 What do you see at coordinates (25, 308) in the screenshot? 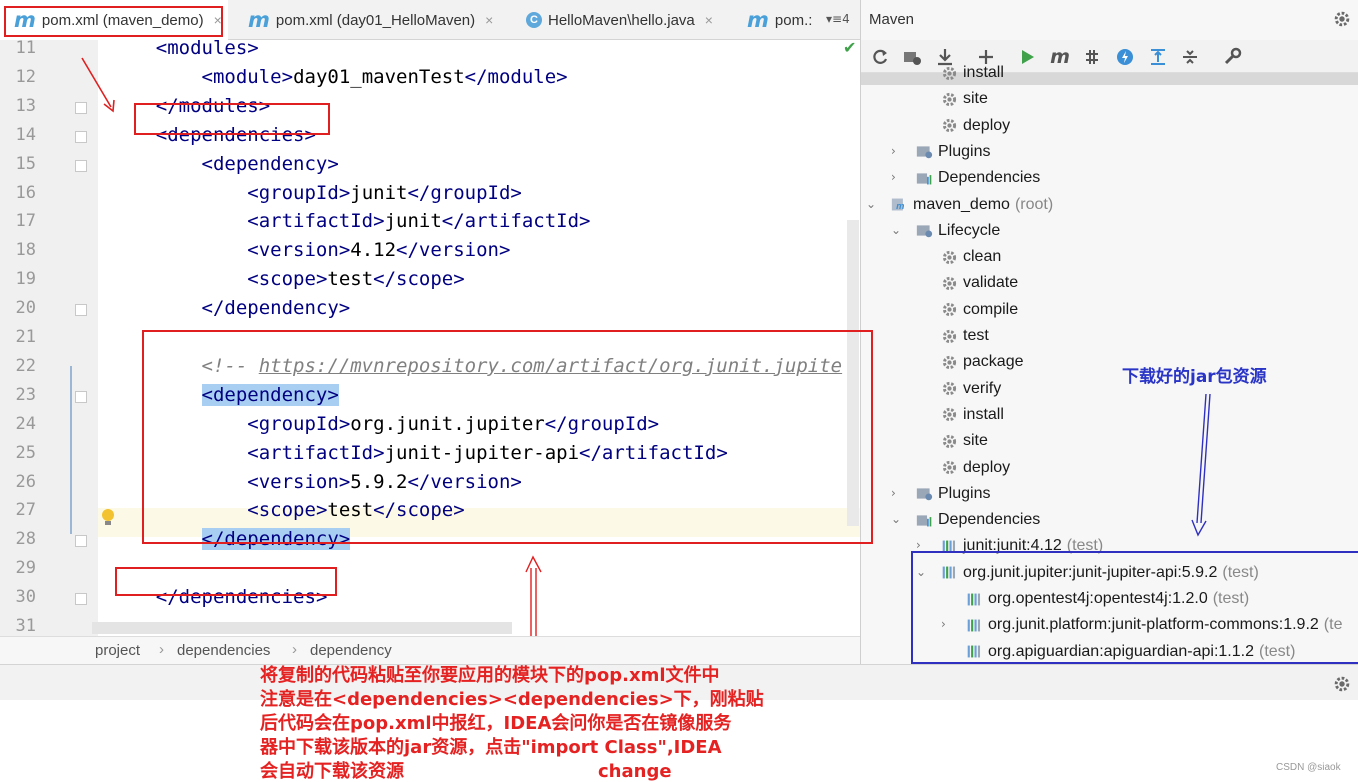
I see `line-number: 20` at bounding box center [25, 308].